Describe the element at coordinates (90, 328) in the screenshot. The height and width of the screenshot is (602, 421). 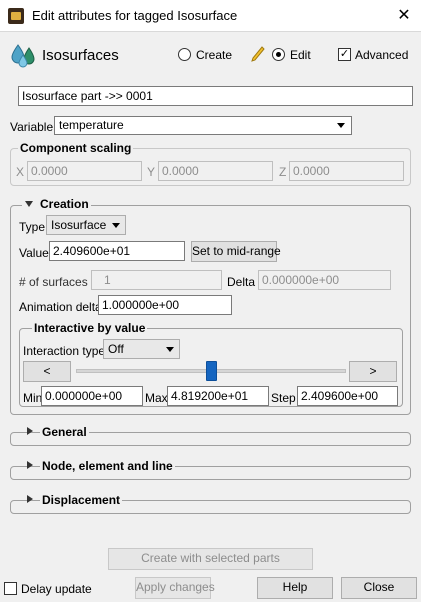
I see `interactive-title: Interactive by value` at that location.